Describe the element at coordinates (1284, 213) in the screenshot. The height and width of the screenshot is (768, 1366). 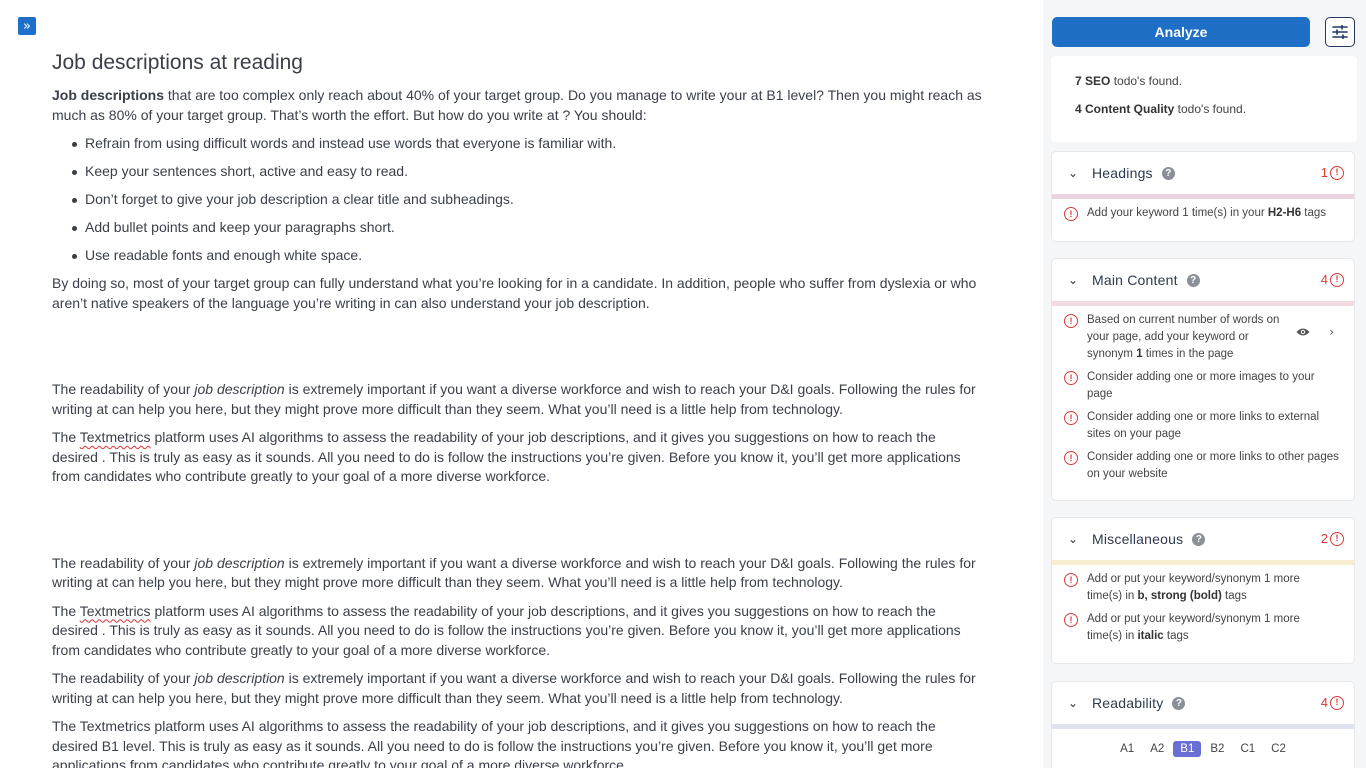
I see `bold-span: H2-H6` at that location.